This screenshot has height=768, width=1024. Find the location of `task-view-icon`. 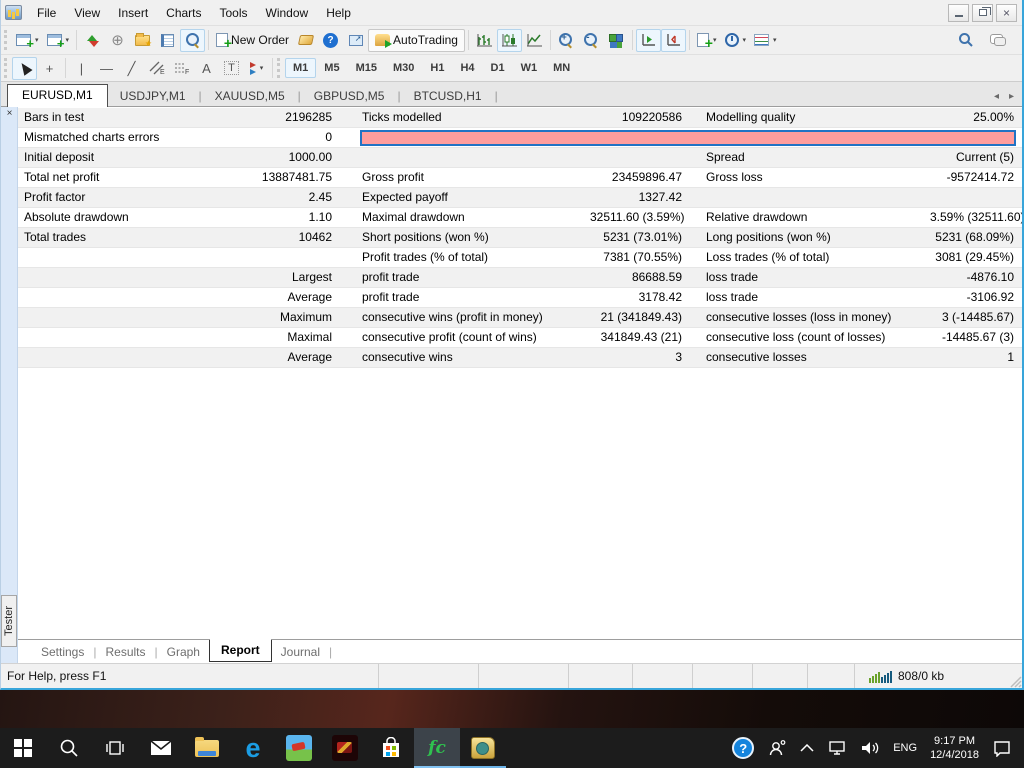

task-view-icon is located at coordinates (115, 748).